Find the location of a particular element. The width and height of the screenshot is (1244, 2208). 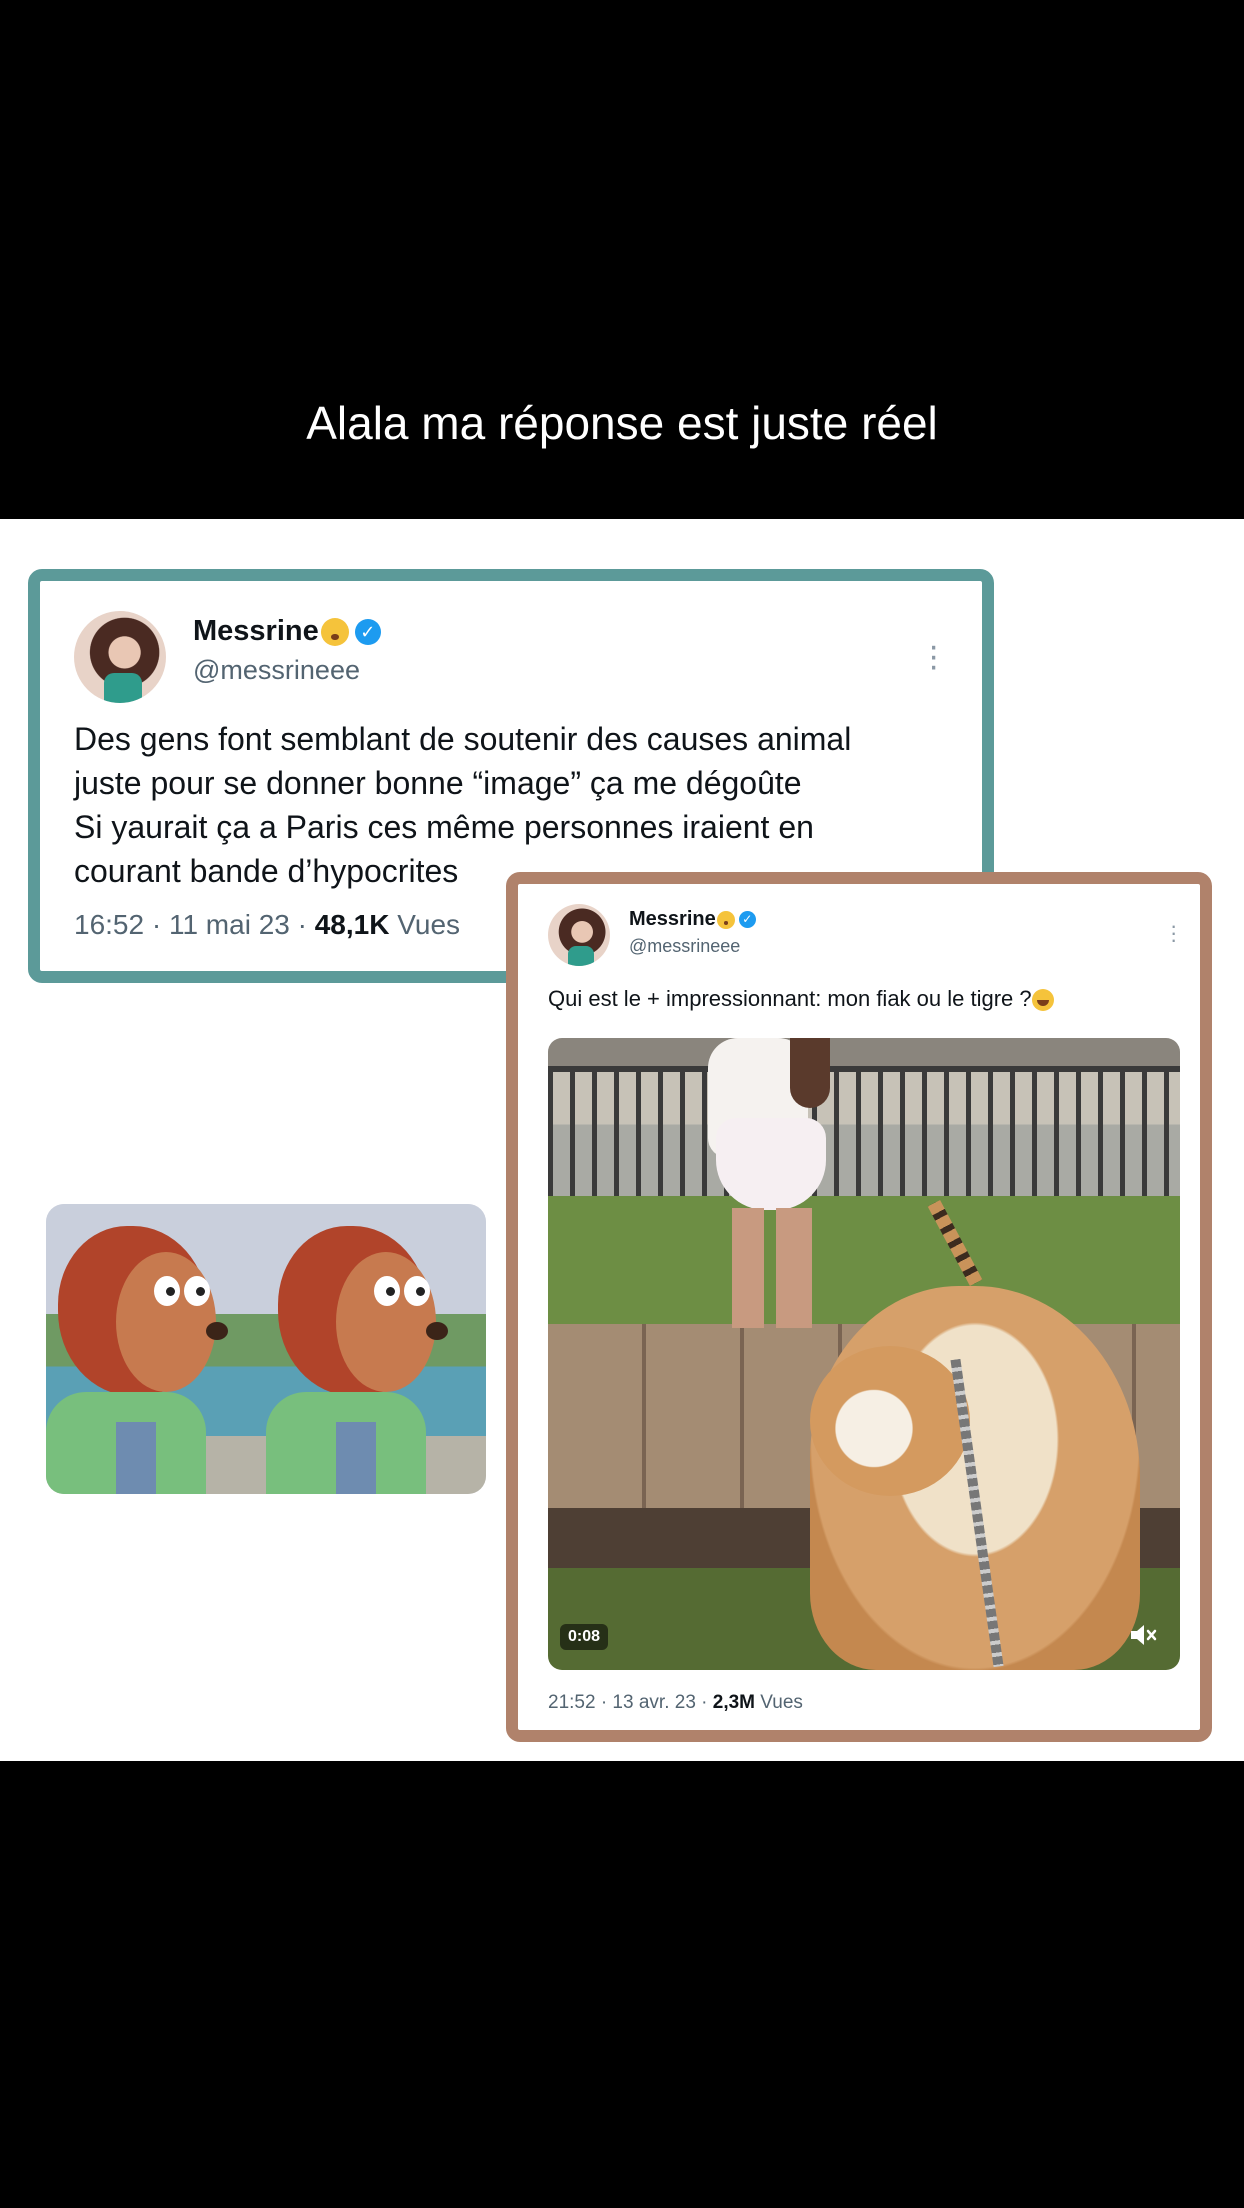

tweet-meta: 16:52 · 11 mai 23 · 48,1K Vues is located at coordinates (267, 925).